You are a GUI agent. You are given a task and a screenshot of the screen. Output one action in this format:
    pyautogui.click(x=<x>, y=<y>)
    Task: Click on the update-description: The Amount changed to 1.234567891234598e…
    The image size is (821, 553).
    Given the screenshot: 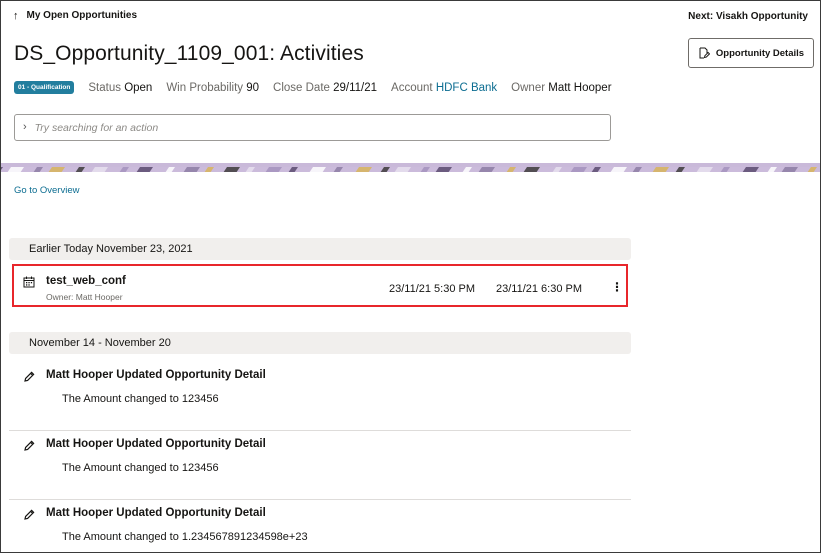 What is the action you would take?
    pyautogui.click(x=185, y=537)
    